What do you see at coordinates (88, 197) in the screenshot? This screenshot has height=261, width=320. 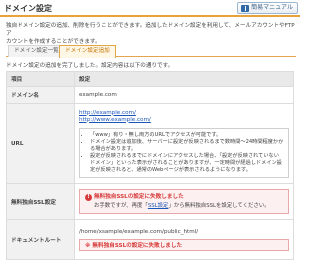 I see `warning-icon: !` at bounding box center [88, 197].